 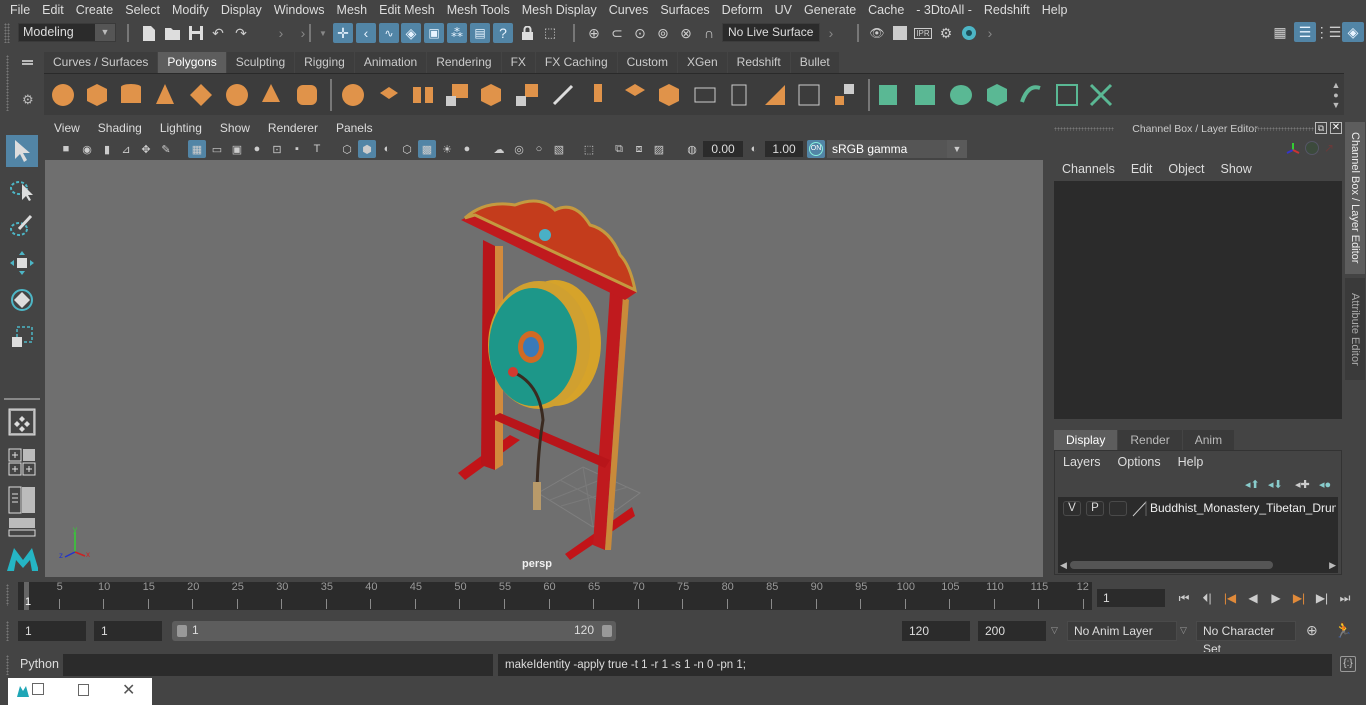 I want to click on cylindrical-uv-icon, so click(x=925, y=95).